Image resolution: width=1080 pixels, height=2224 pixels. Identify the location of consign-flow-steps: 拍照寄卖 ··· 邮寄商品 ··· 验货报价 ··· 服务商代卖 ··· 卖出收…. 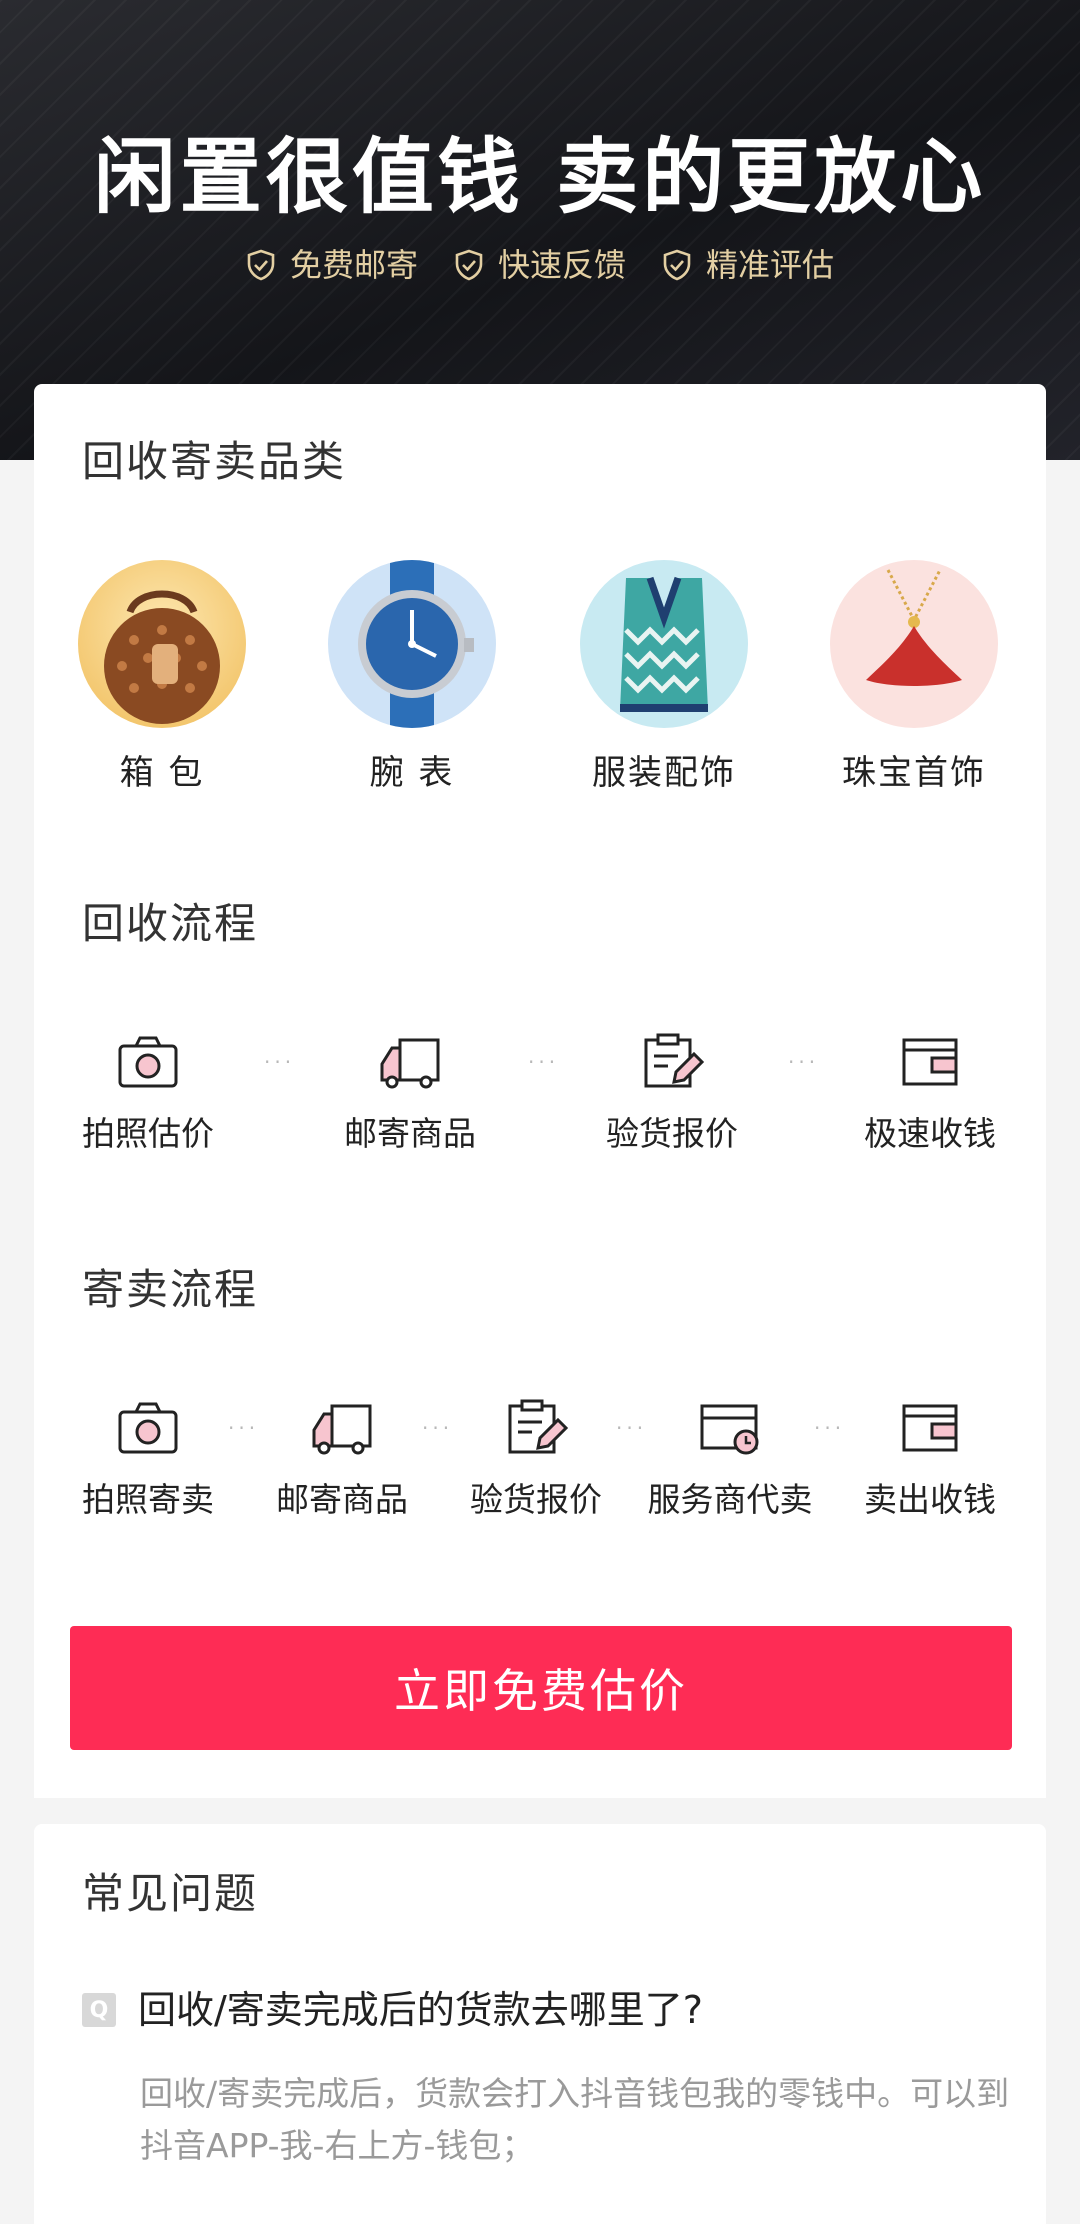
(540, 1471).